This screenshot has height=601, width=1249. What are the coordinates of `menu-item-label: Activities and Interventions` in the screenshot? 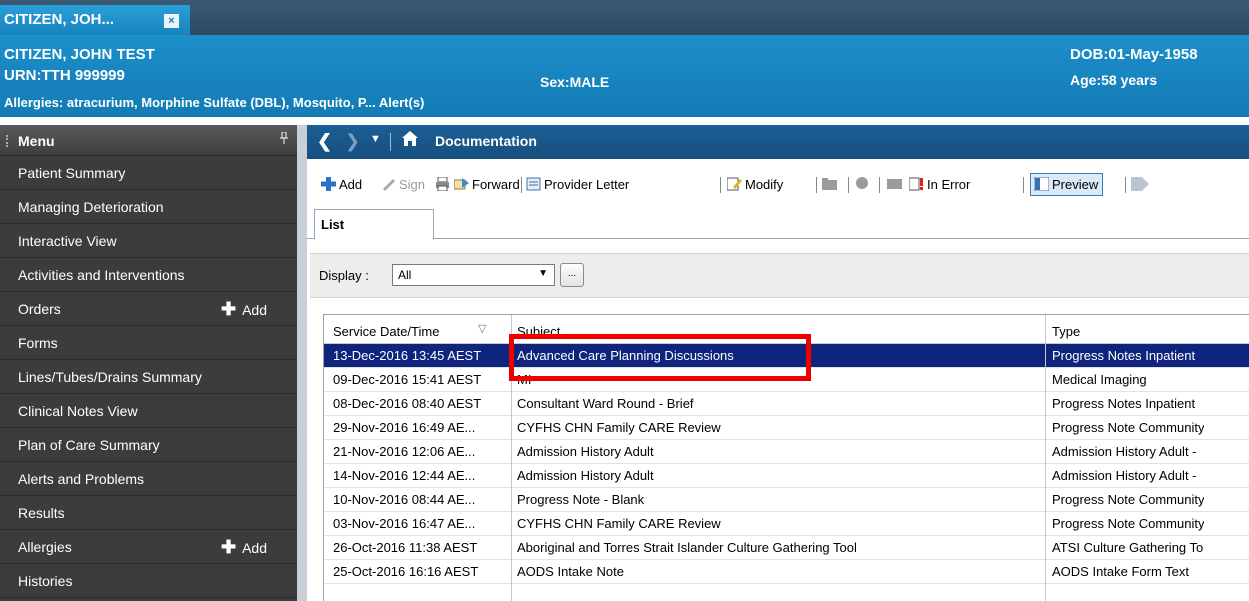 It's located at (101, 275).